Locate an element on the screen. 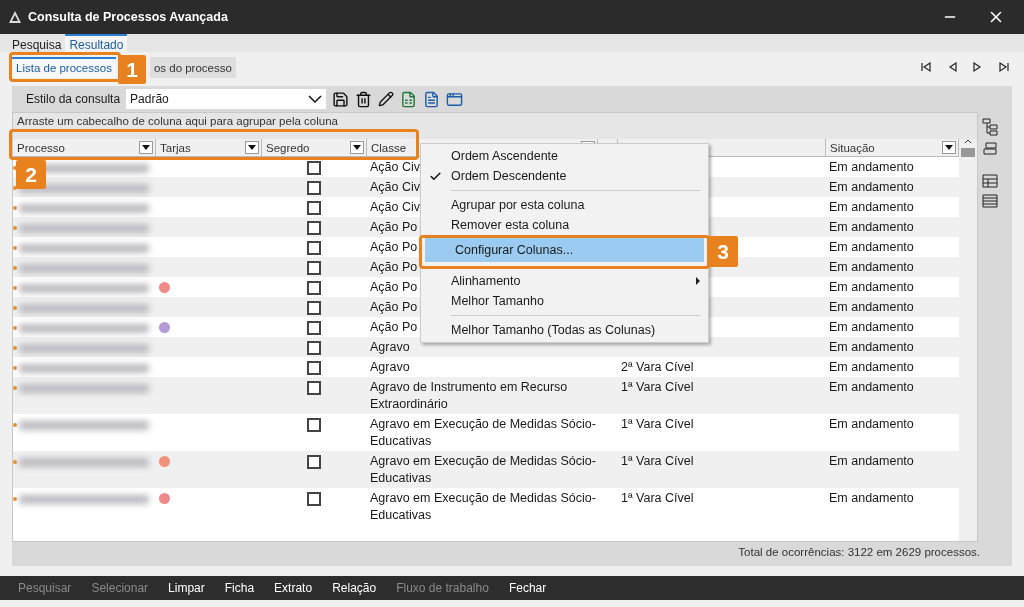  column-header: Processo is located at coordinates (84, 147).